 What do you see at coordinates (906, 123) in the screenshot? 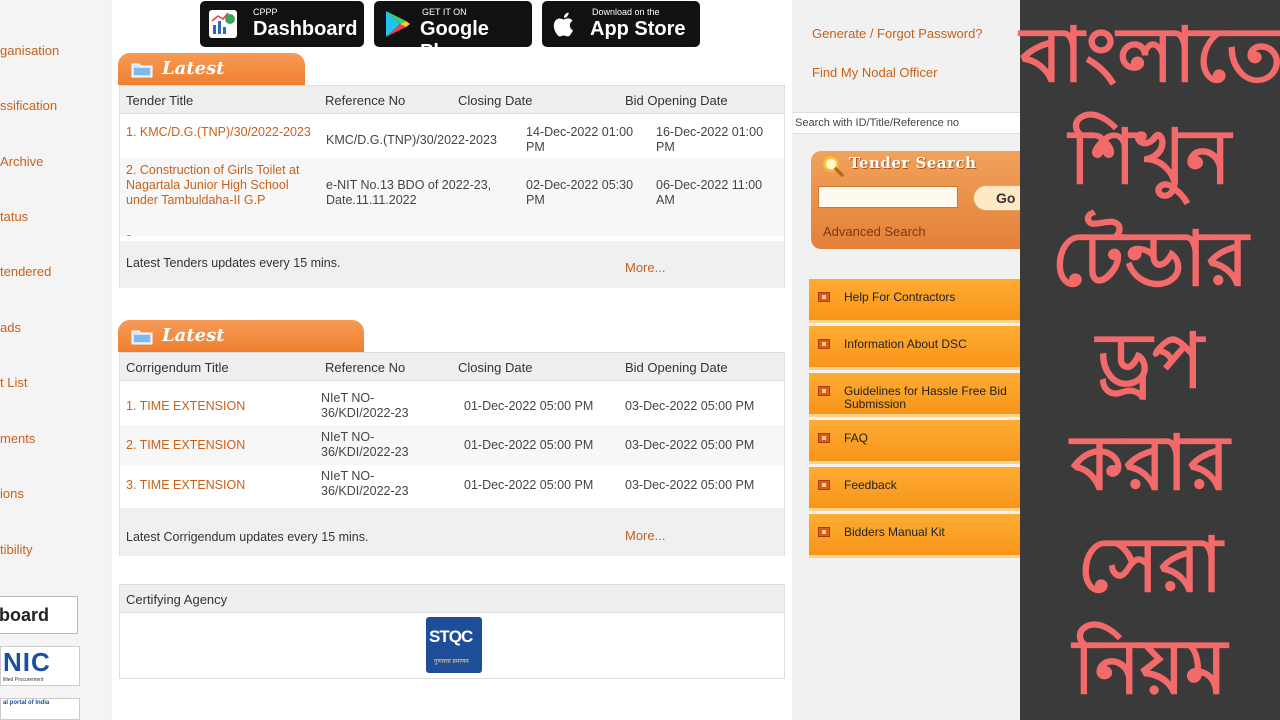
I see `search-hint-label: Search with ID/Title/Reference no` at bounding box center [906, 123].